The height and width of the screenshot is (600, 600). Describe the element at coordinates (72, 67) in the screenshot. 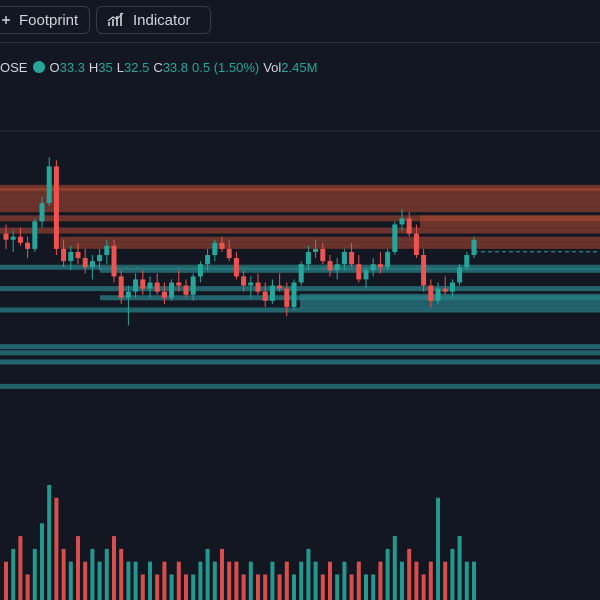

I see `open-value: 33.3` at that location.